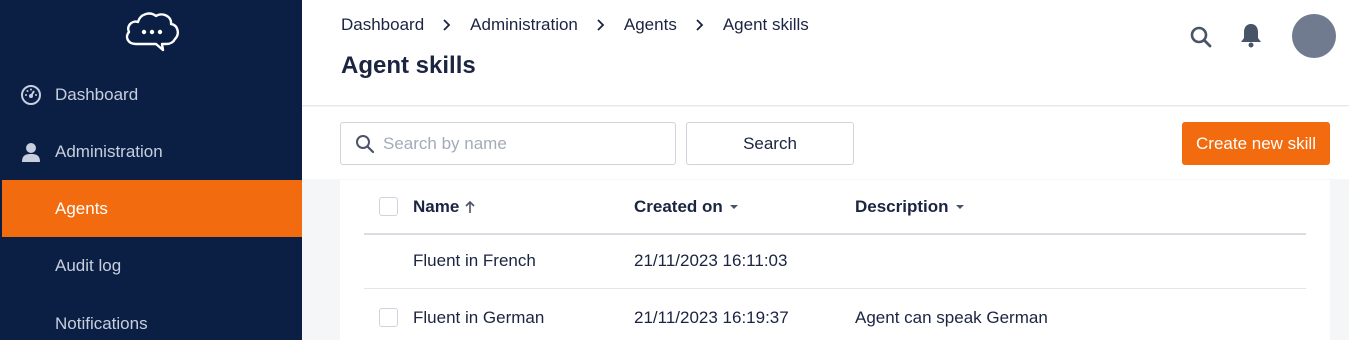 Image resolution: width=1349 pixels, height=340 pixels. Describe the element at coordinates (388, 206) in the screenshot. I see `select-all-checkbox` at that location.